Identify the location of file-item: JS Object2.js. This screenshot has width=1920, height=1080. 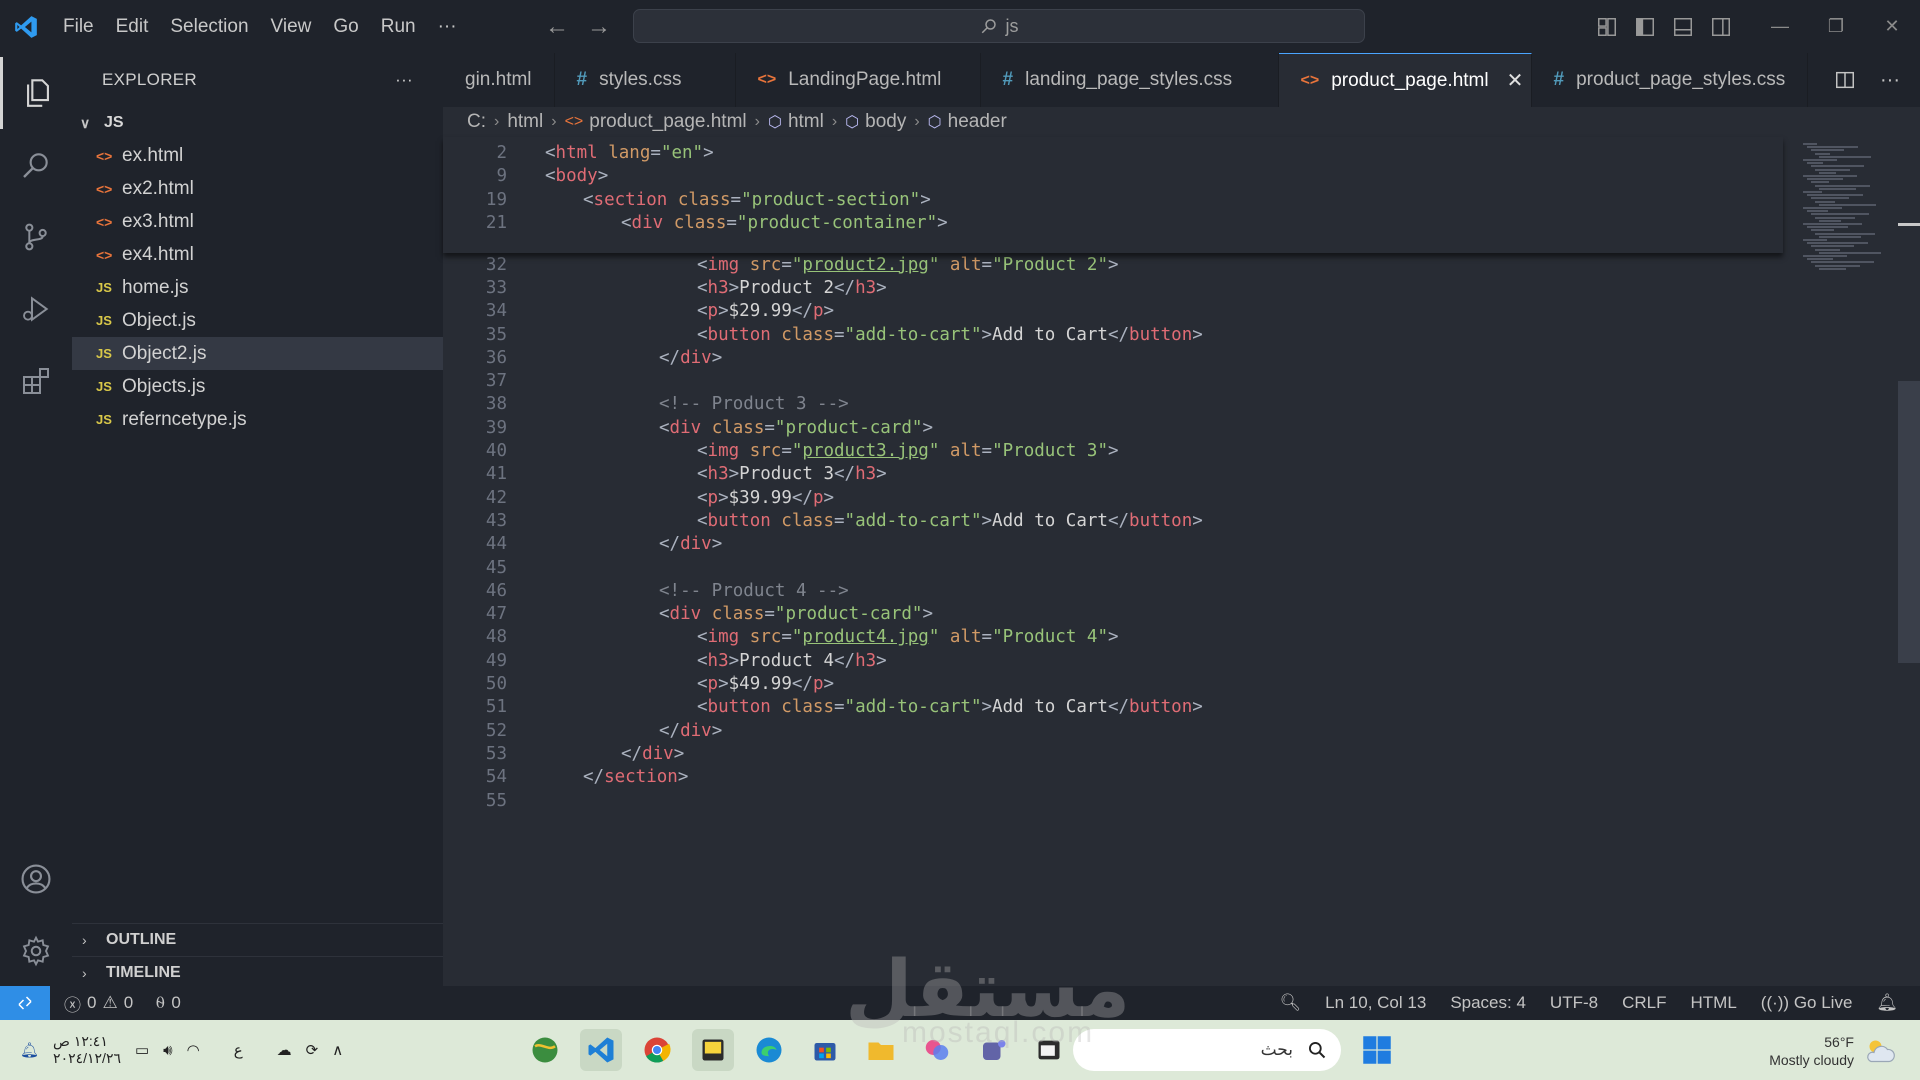
(257, 353).